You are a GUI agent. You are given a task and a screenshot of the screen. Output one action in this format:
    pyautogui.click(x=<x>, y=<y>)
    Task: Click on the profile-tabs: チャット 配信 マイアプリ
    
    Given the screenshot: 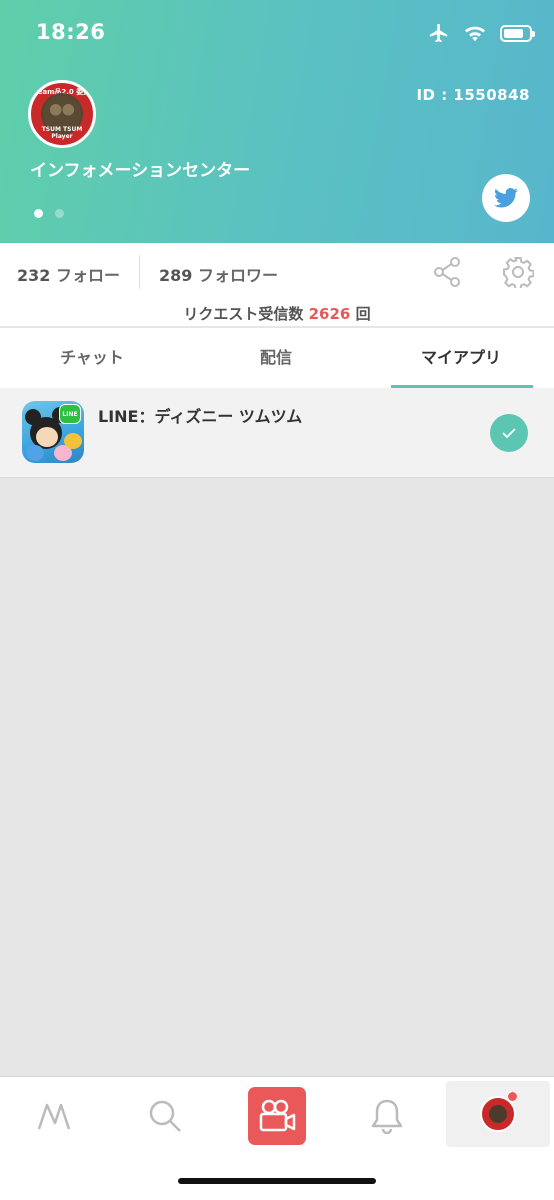 What is the action you would take?
    pyautogui.click(x=277, y=357)
    